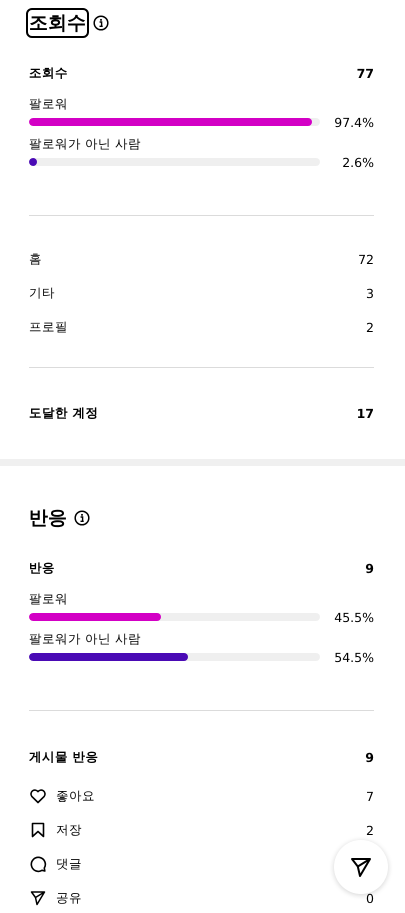  What do you see at coordinates (63, 413) in the screenshot?
I see `metric-label: 도달한 계정` at bounding box center [63, 413].